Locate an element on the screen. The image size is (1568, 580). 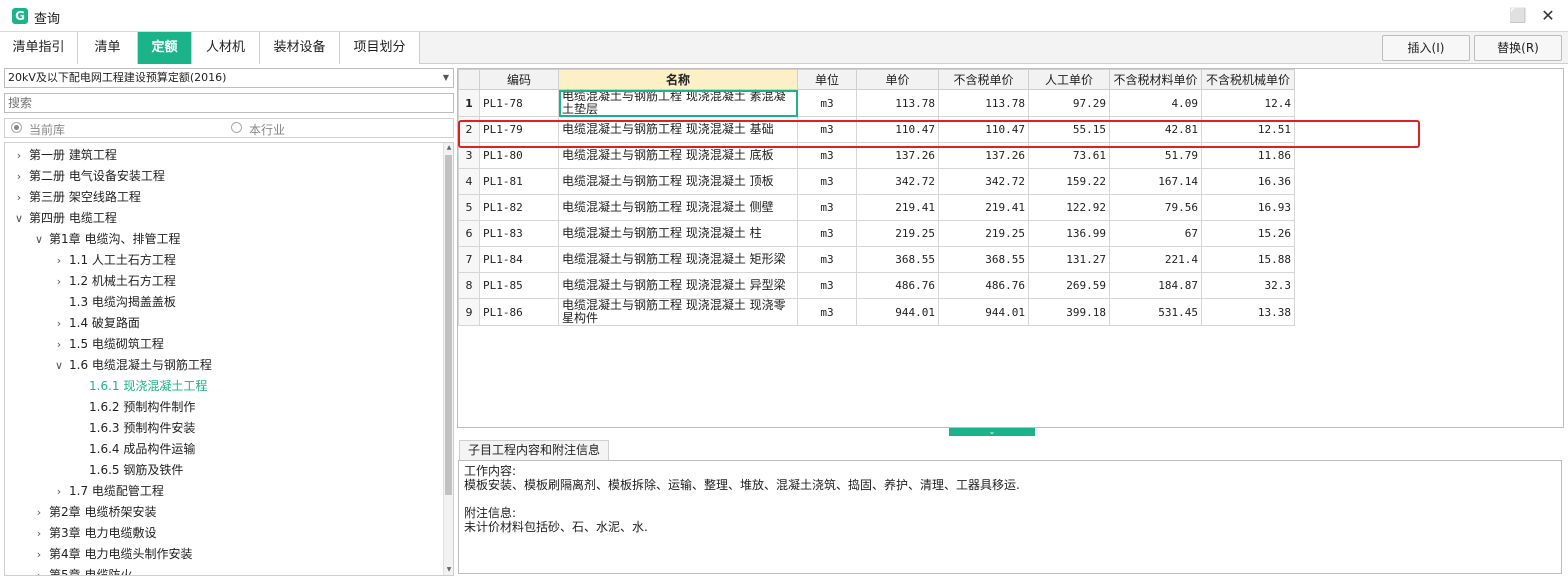
header-unit: 单位 is located at coordinates (827, 79).